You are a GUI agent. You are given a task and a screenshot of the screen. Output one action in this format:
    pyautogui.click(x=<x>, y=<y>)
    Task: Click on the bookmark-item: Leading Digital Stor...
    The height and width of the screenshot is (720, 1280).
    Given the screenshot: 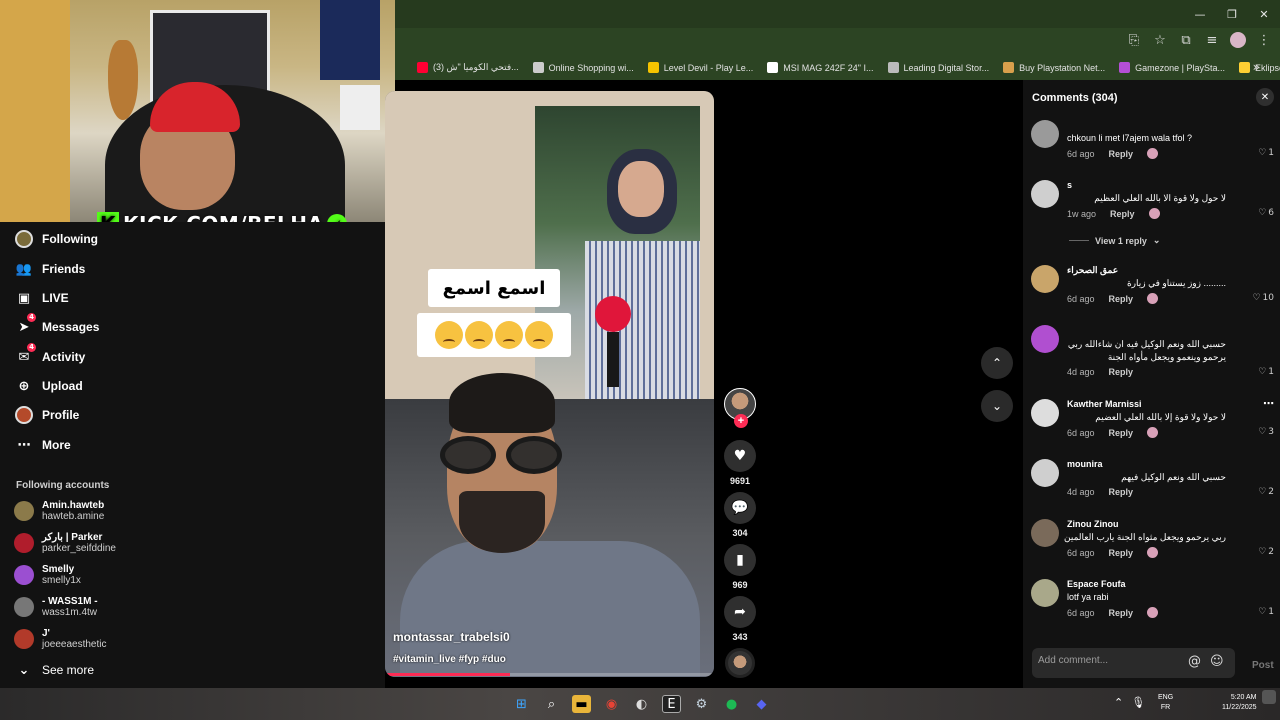 What is the action you would take?
    pyautogui.click(x=938, y=67)
    